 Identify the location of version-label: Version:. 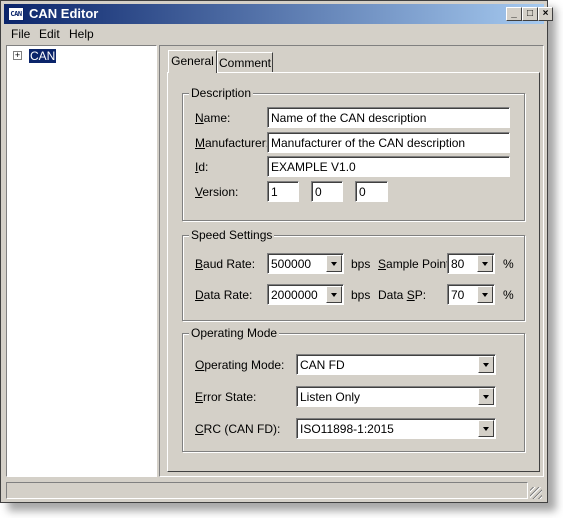
(217, 192).